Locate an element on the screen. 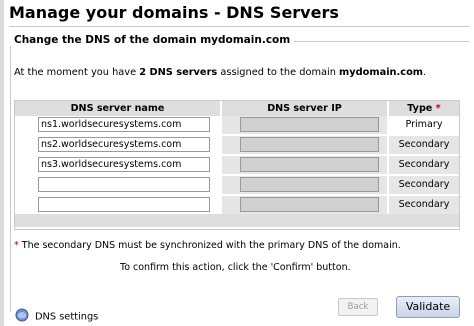  dns-settings-link: DNS settings is located at coordinates (56, 316).